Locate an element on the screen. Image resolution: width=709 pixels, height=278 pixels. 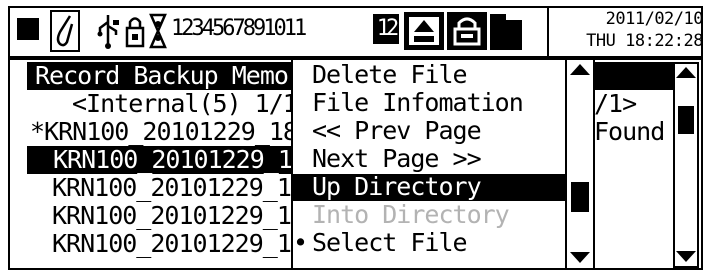
eject-icon is located at coordinates (424, 31).